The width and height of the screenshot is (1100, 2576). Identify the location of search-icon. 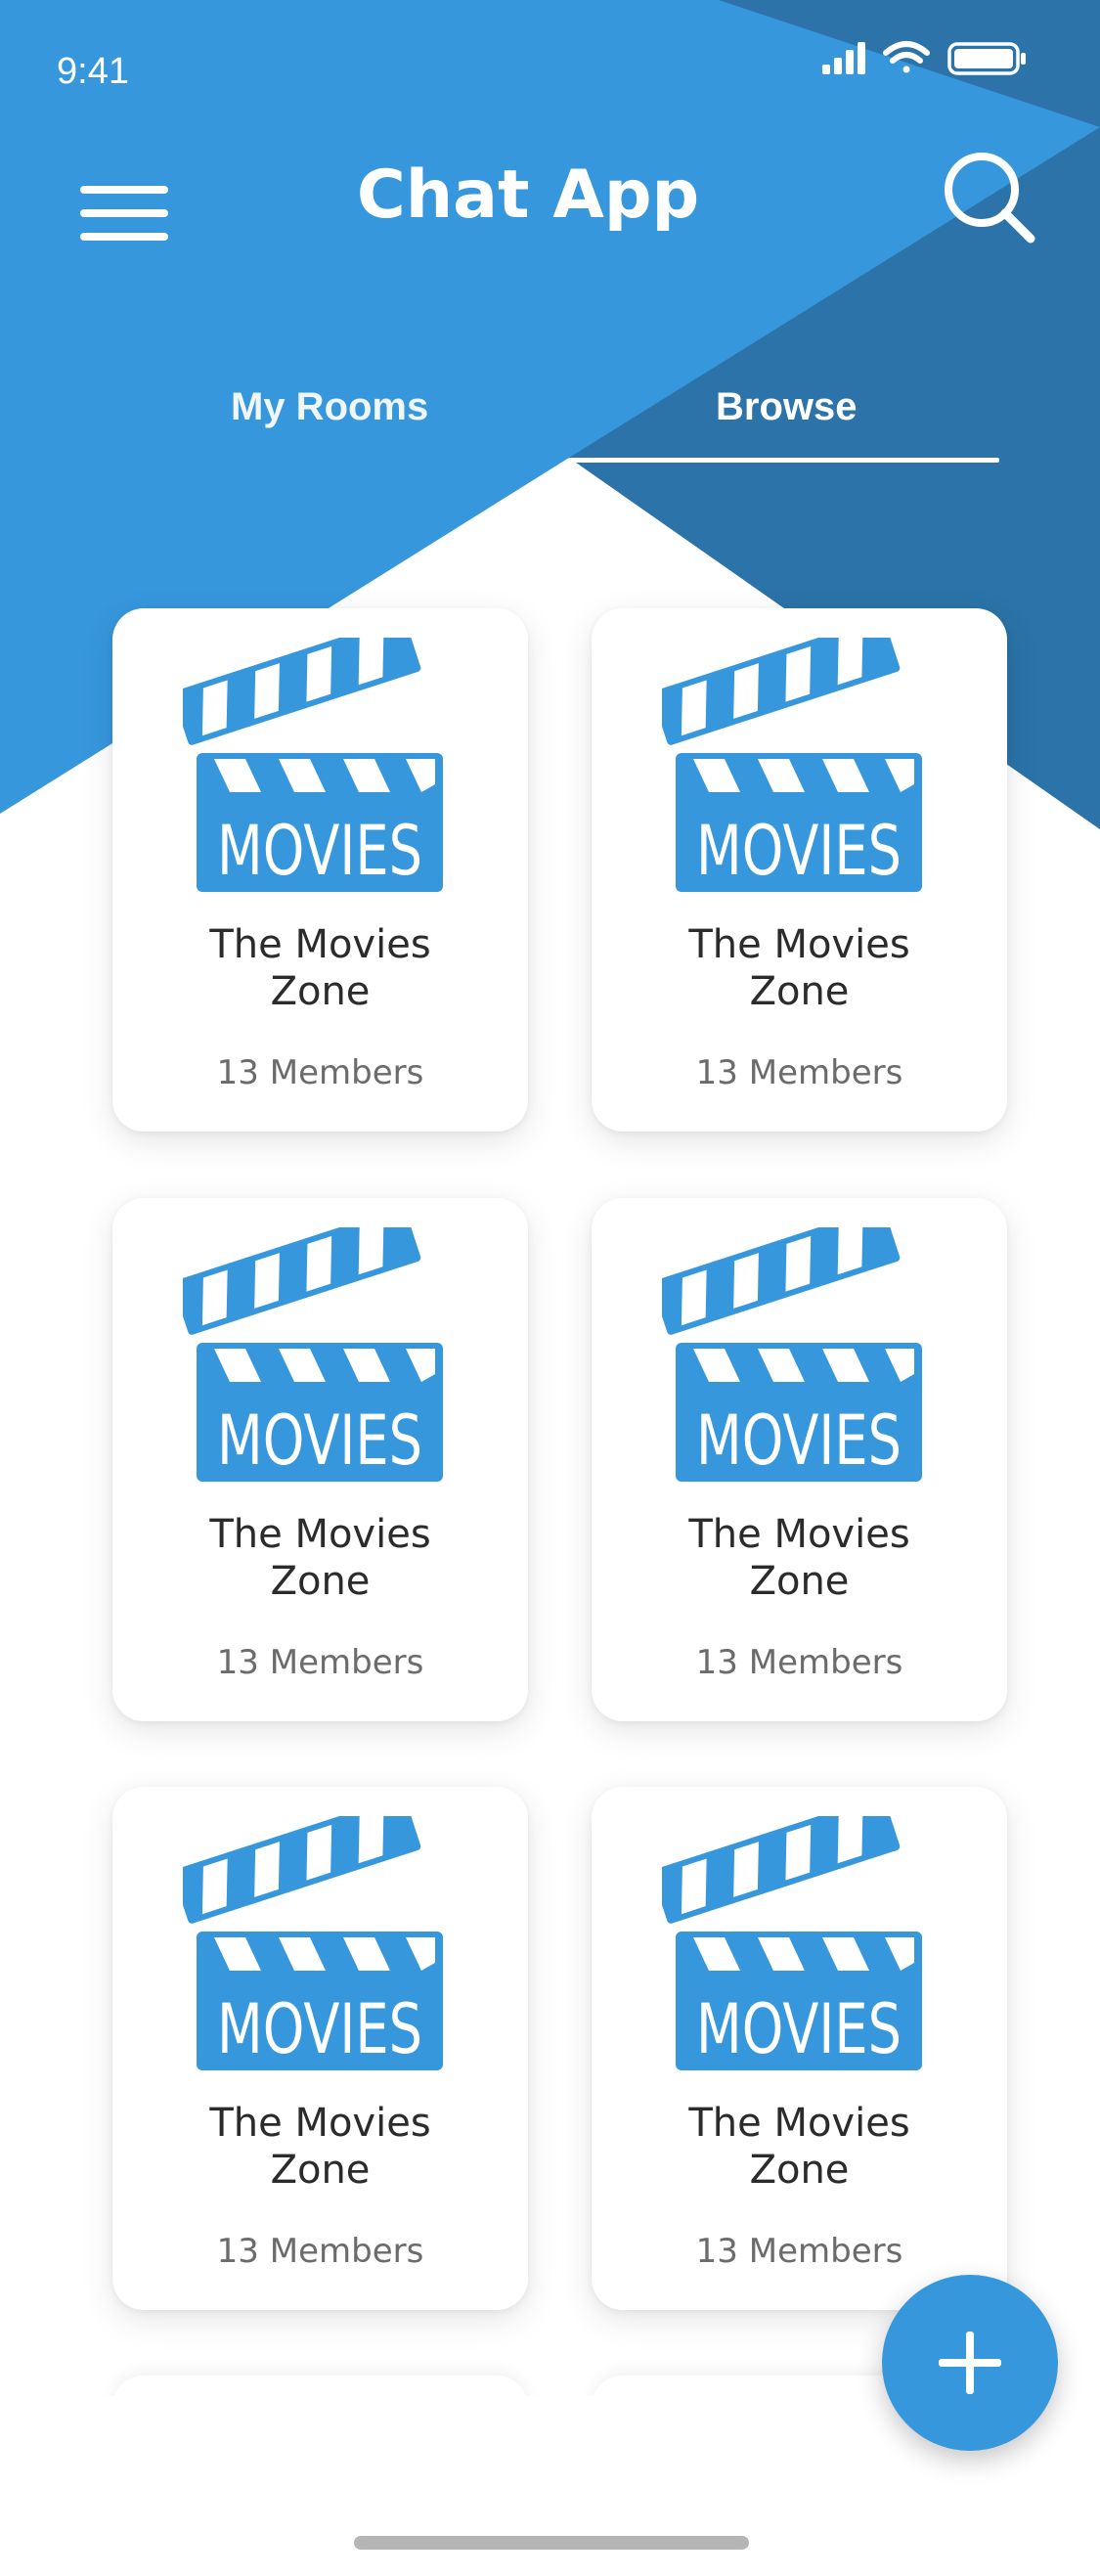
(989, 195).